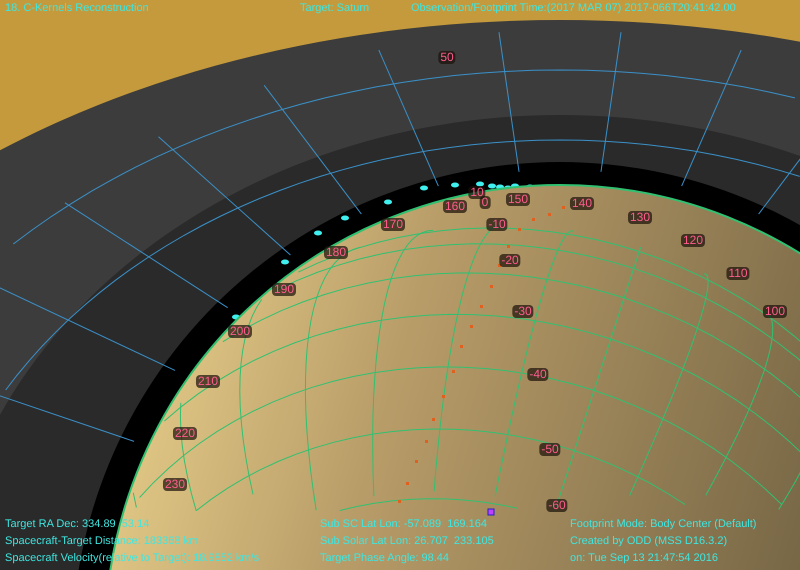 This screenshot has height=570, width=800. What do you see at coordinates (550, 449) in the screenshot?
I see `latitude-label: -50` at bounding box center [550, 449].